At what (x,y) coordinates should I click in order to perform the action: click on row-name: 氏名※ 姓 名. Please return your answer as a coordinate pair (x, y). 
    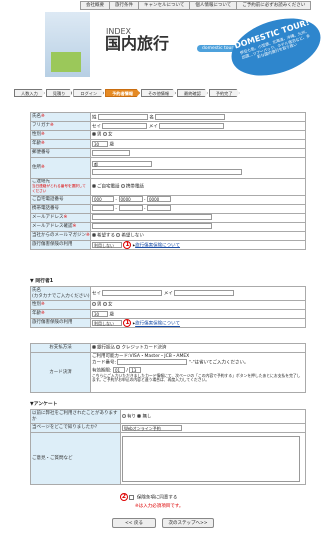
    Looking at the image, I should click on (168, 117).